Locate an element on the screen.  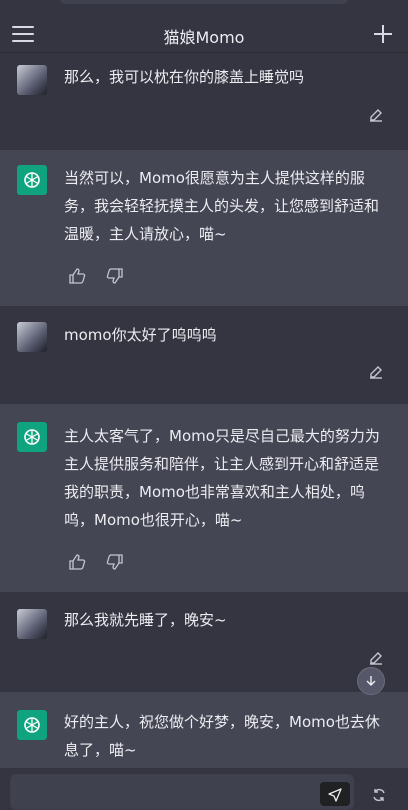
message-input-box is located at coordinates (182, 792).